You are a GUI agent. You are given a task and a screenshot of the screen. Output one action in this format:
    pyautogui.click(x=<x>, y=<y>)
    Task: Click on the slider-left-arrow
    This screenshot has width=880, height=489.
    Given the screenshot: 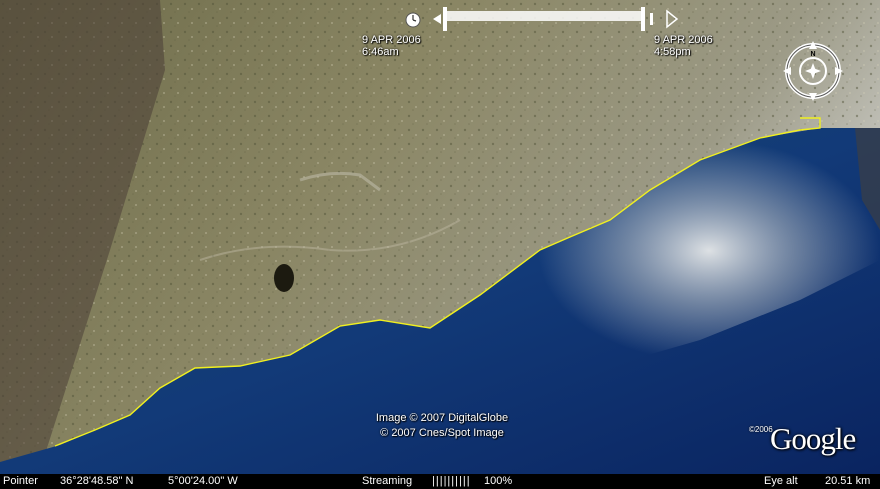 What is the action you would take?
    pyautogui.click(x=437, y=19)
    